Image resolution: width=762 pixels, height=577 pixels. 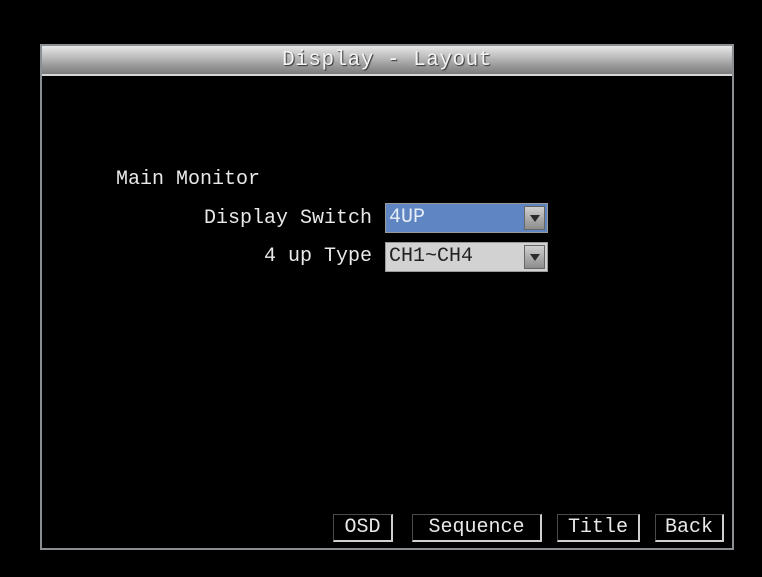 I want to click on osd-button: OSD, so click(x=363, y=528).